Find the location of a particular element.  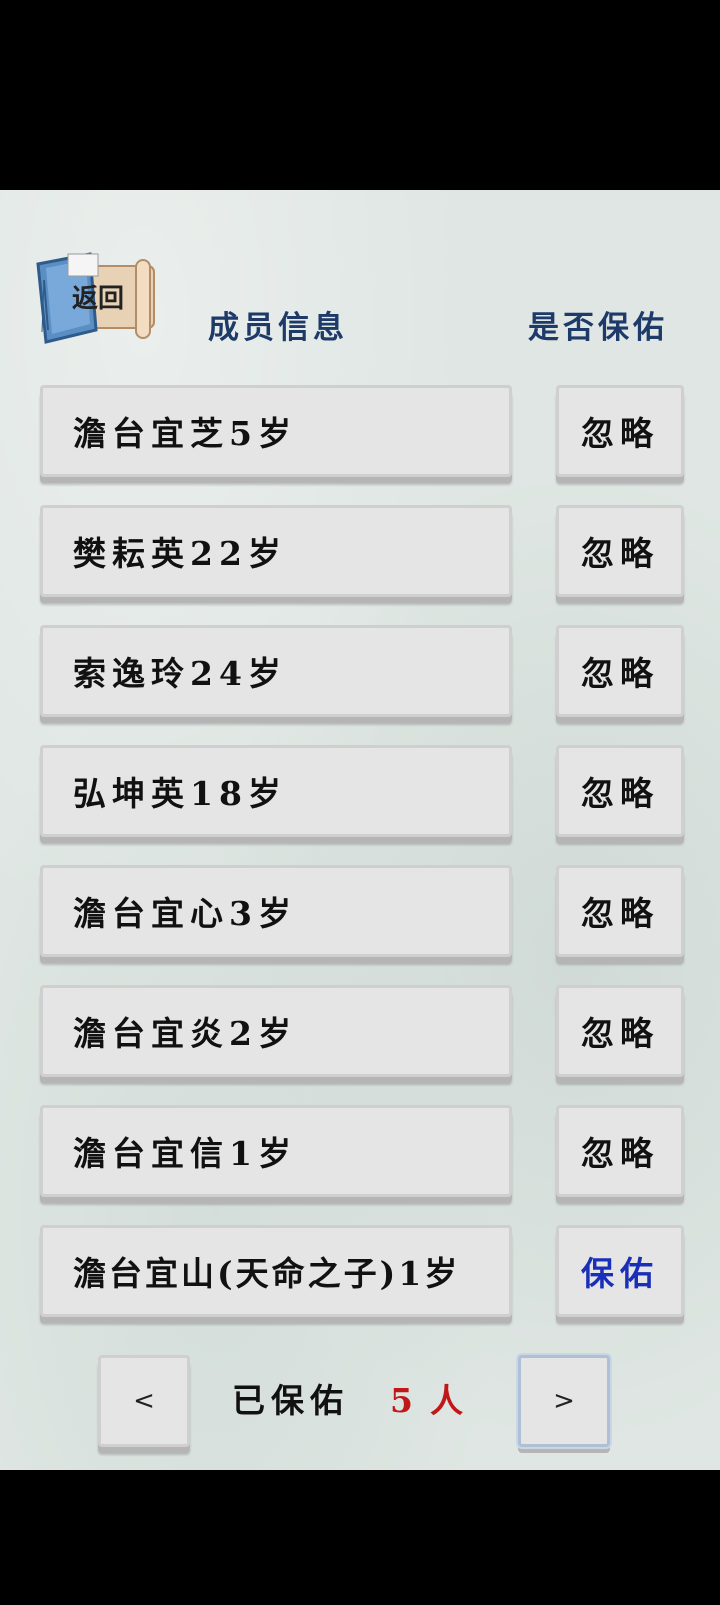

member-name: 樊耘英22岁 is located at coordinates (180, 553).